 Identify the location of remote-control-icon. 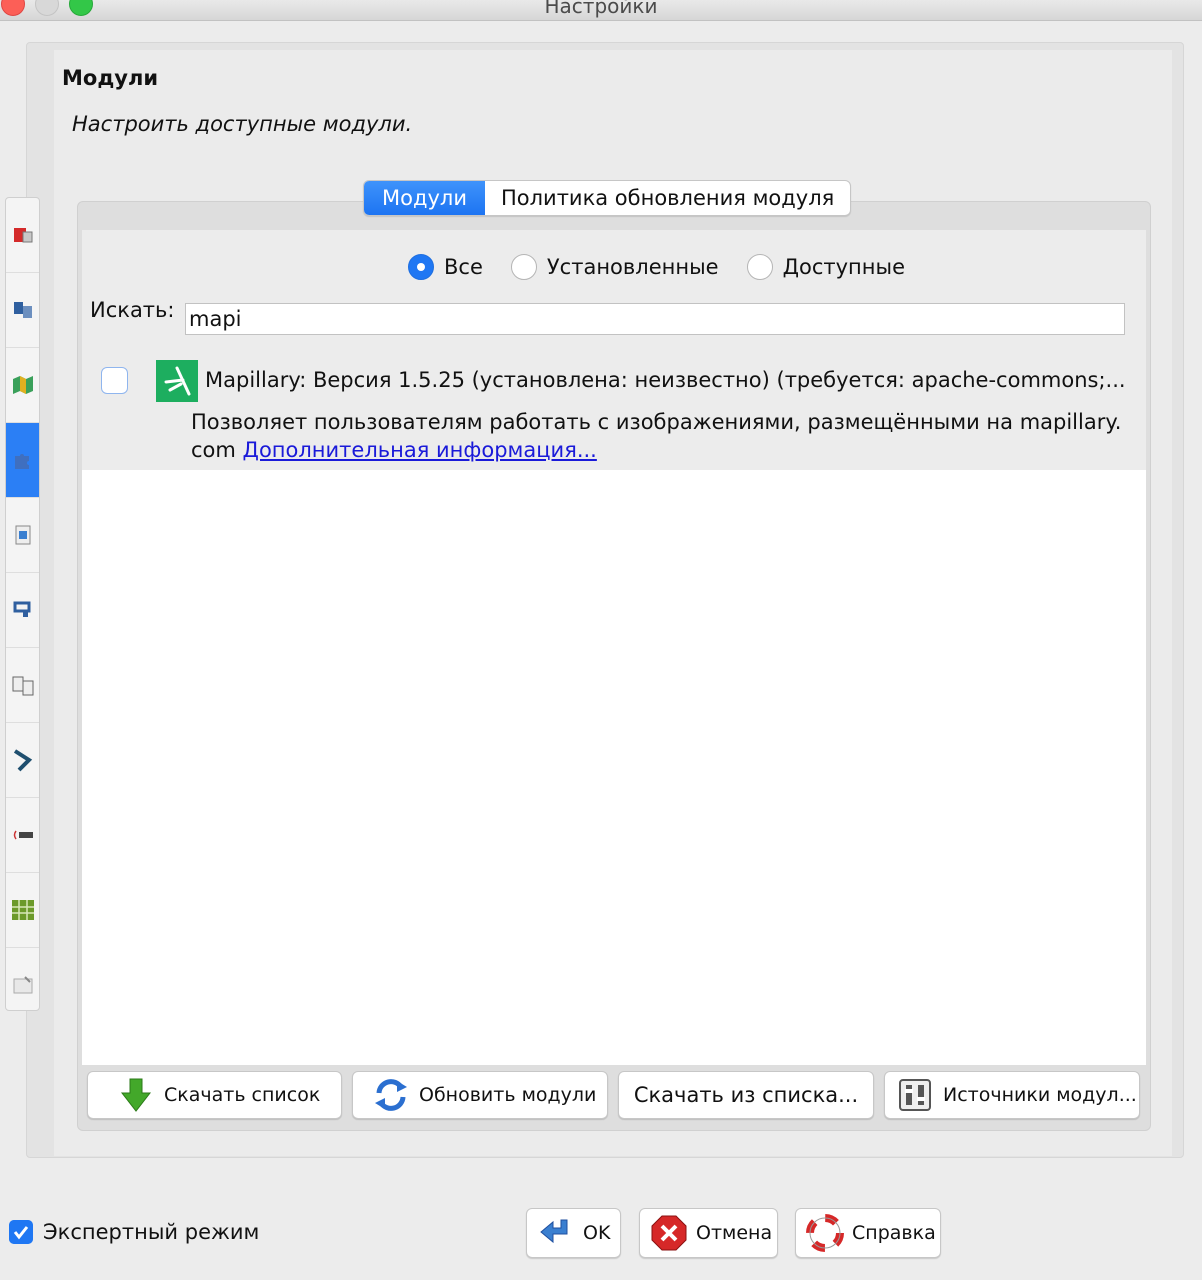
(21, 609).